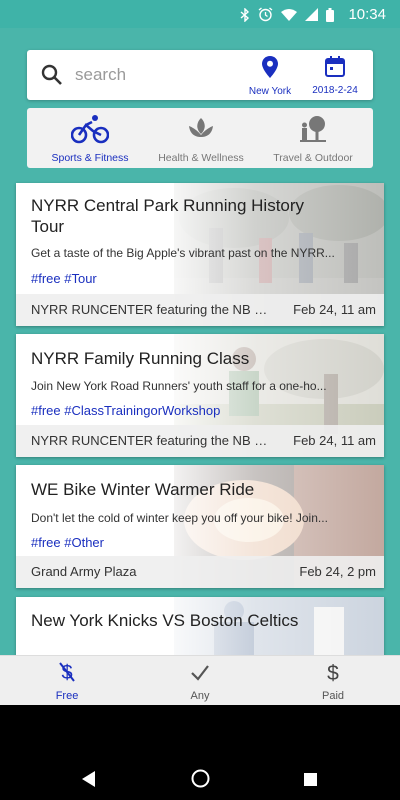 The width and height of the screenshot is (400, 800). Describe the element at coordinates (125, 410) in the screenshot. I see `event-tags: #free #ClassTrainingorWorkshop` at that location.